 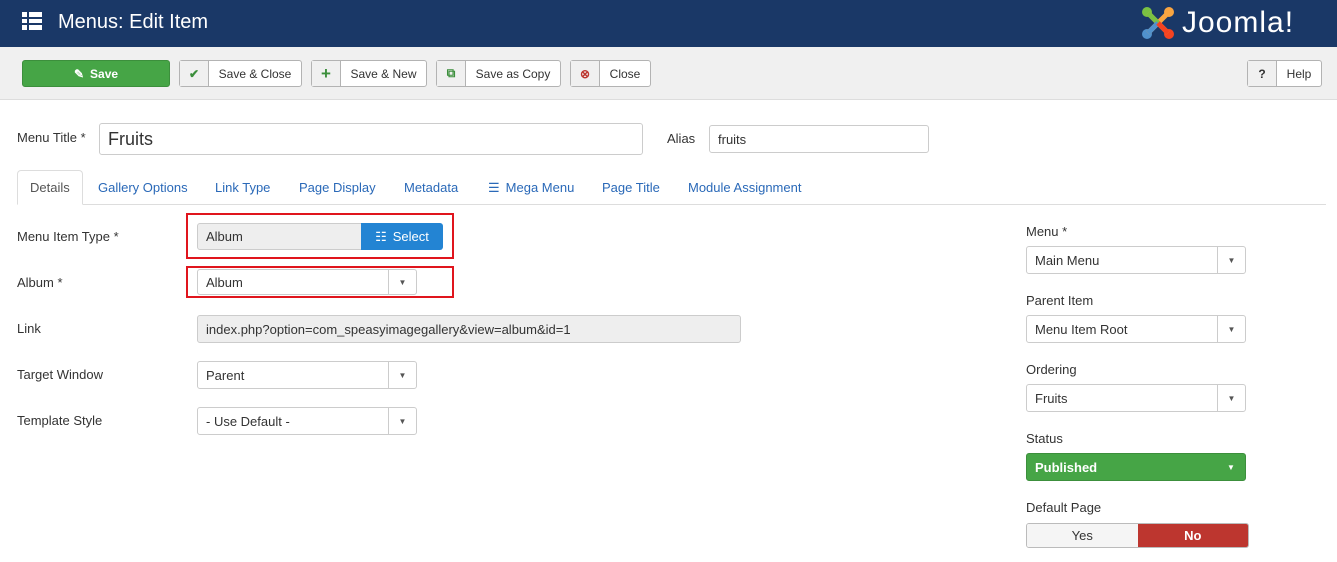 I want to click on question-icon: ?, so click(x=1262, y=73).